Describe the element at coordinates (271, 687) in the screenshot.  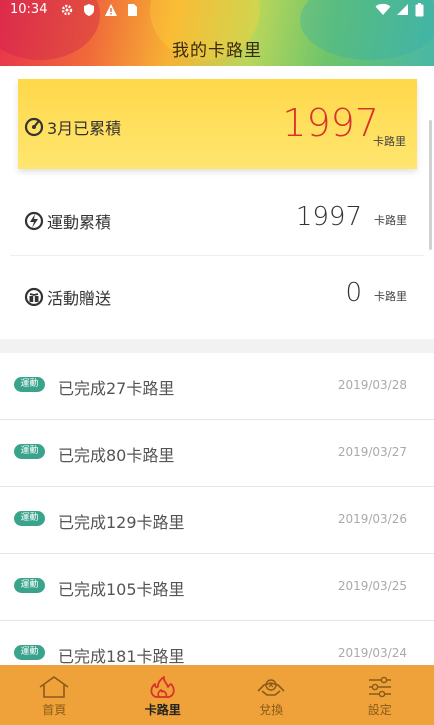
I see `exchange-icon` at that location.